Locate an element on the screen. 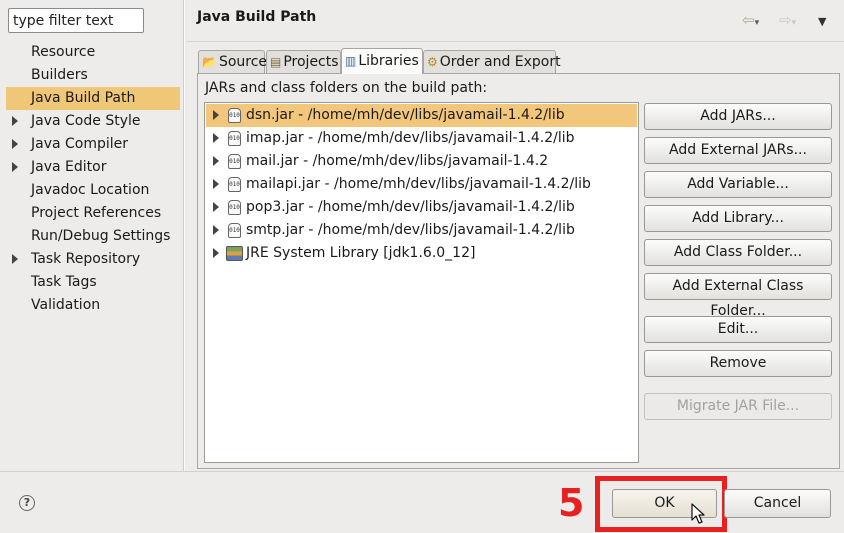 The image size is (844, 533). order-export-icon: ⚙ is located at coordinates (432, 61).